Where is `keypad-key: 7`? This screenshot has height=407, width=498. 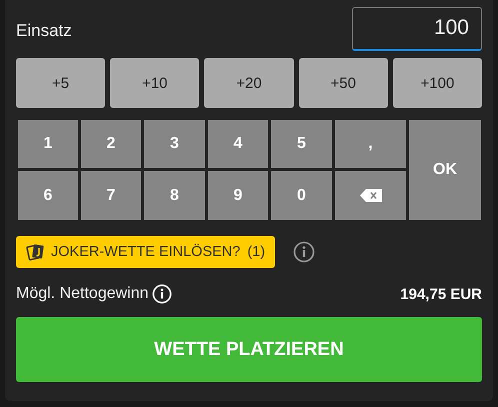 keypad-key: 7 is located at coordinates (111, 195).